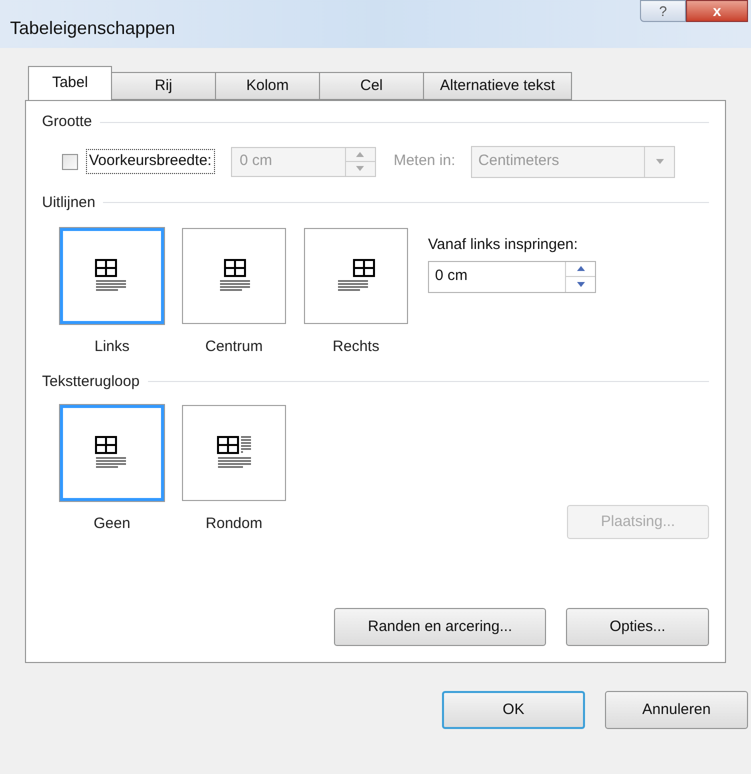 The image size is (751, 774). Describe the element at coordinates (371, 86) in the screenshot. I see `tab: Cel` at that location.